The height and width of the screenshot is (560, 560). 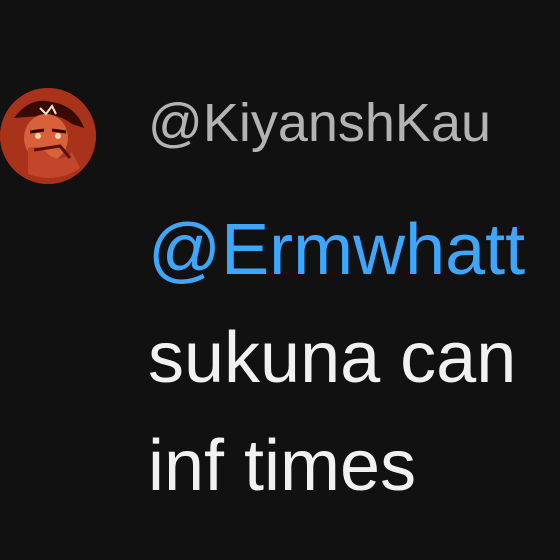 I want to click on comment-author: @KiyanshKau, so click(x=319, y=123).